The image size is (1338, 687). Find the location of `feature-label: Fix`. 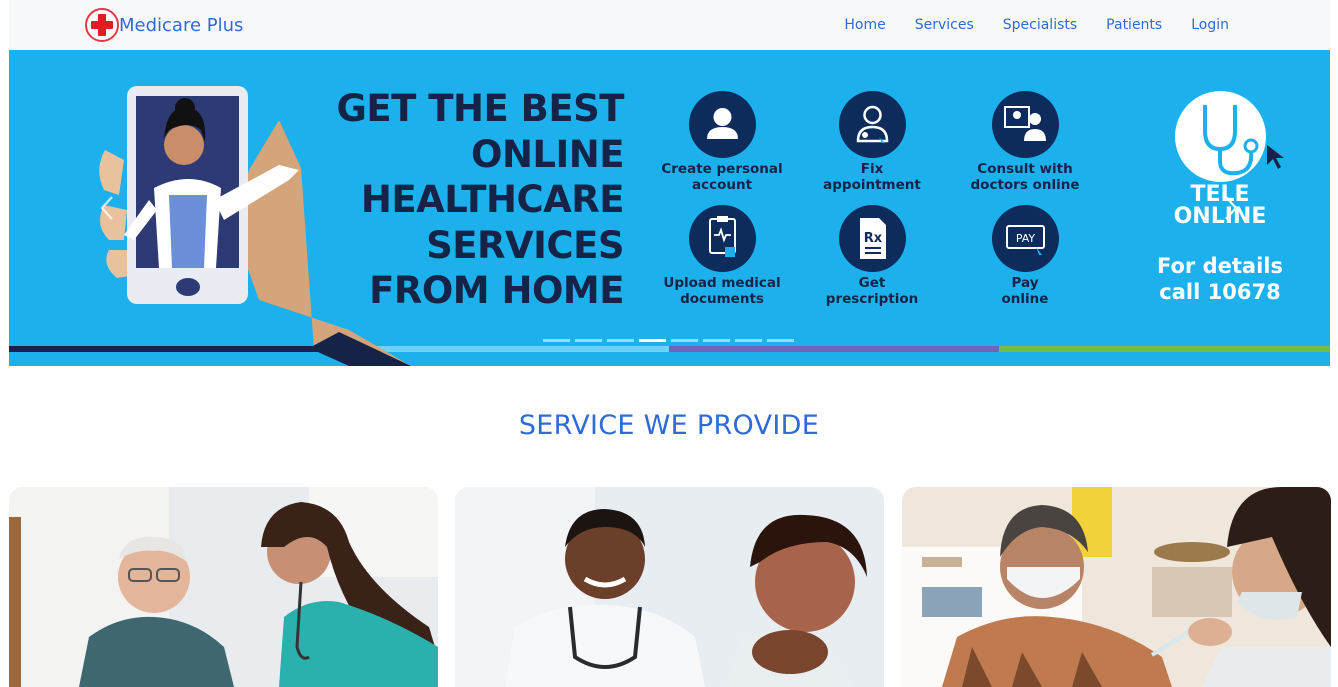

feature-label: Fix is located at coordinates (872, 169).